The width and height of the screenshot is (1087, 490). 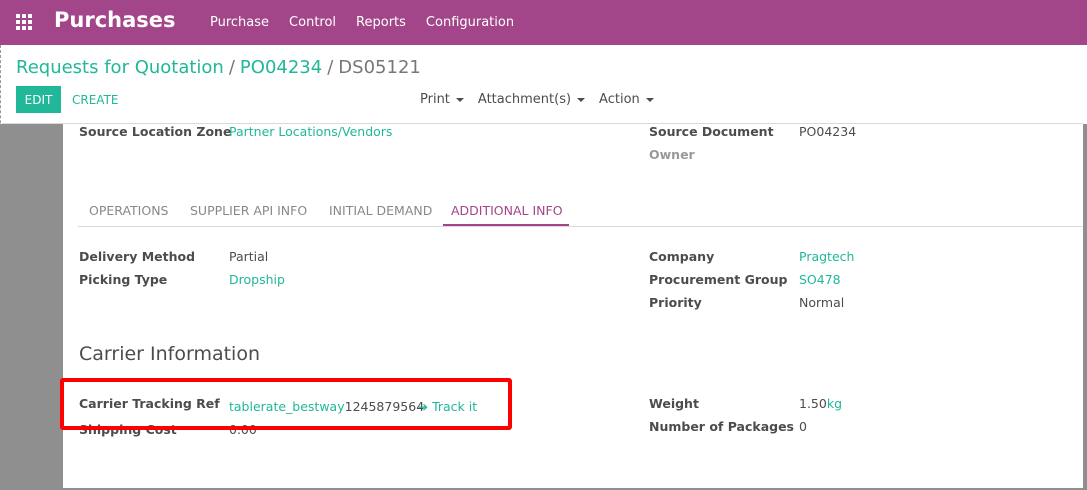 I want to click on breadcrumb: Requests for Quotation / PO04234/DS05121, so click(x=218, y=67).